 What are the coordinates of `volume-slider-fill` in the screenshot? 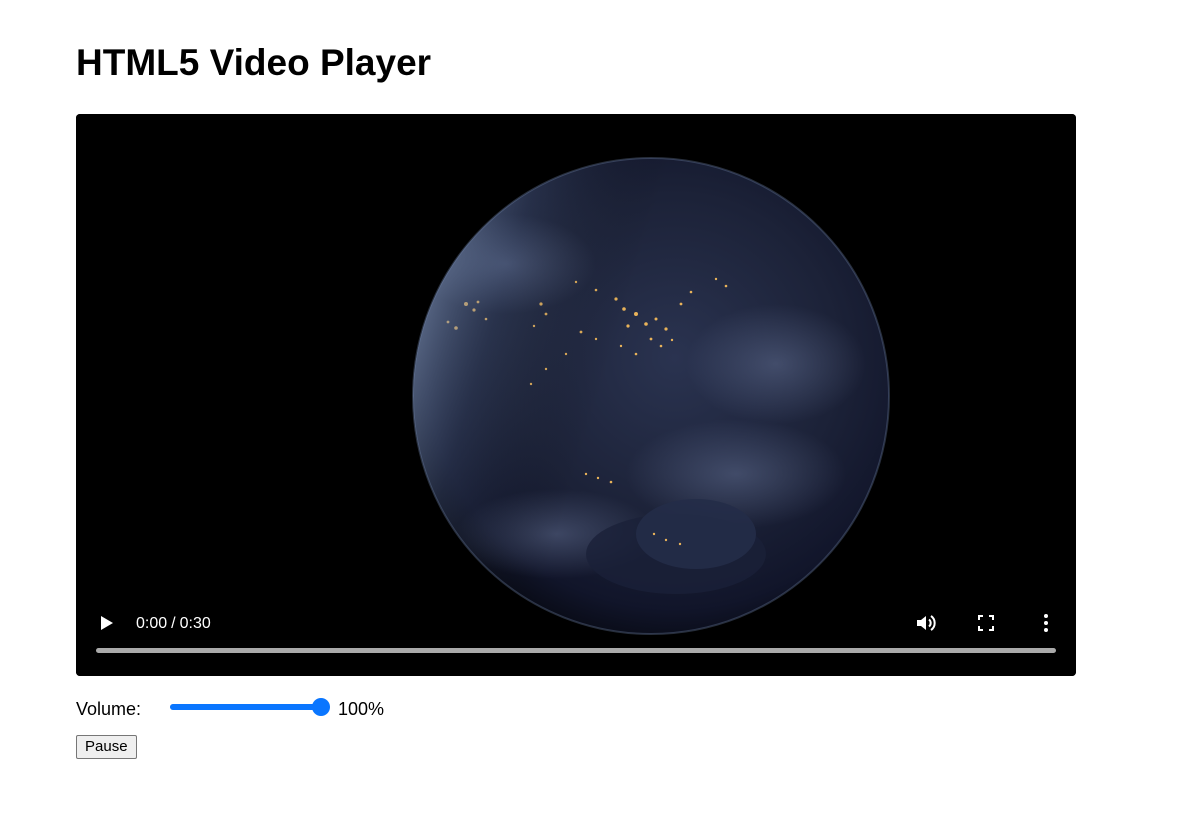 It's located at (245, 707).